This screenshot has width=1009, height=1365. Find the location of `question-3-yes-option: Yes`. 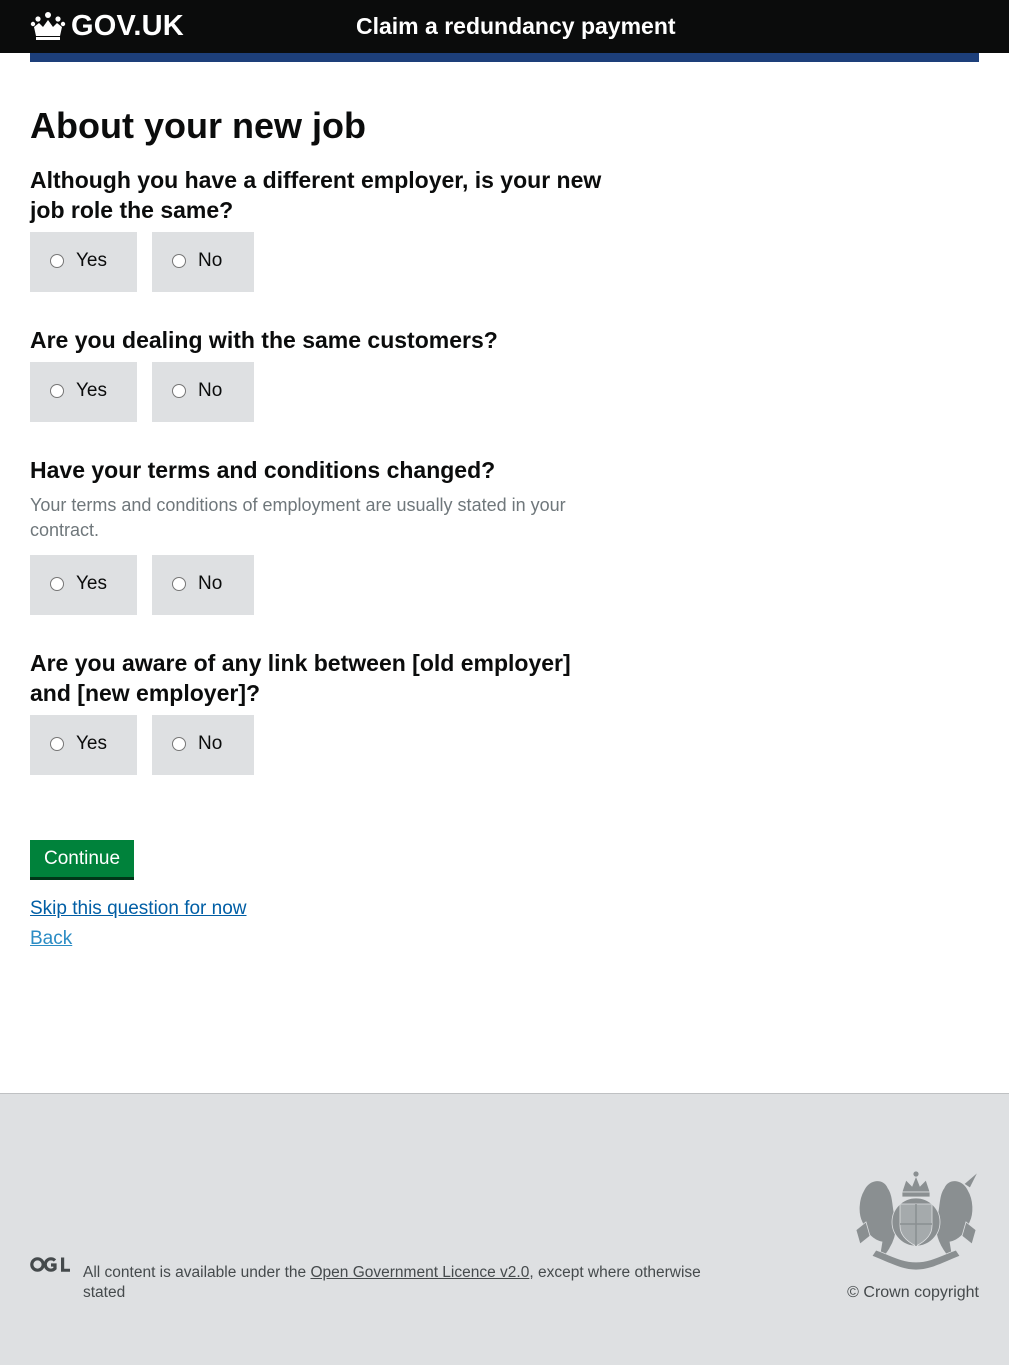

question-3-yes-option: Yes is located at coordinates (83, 585).